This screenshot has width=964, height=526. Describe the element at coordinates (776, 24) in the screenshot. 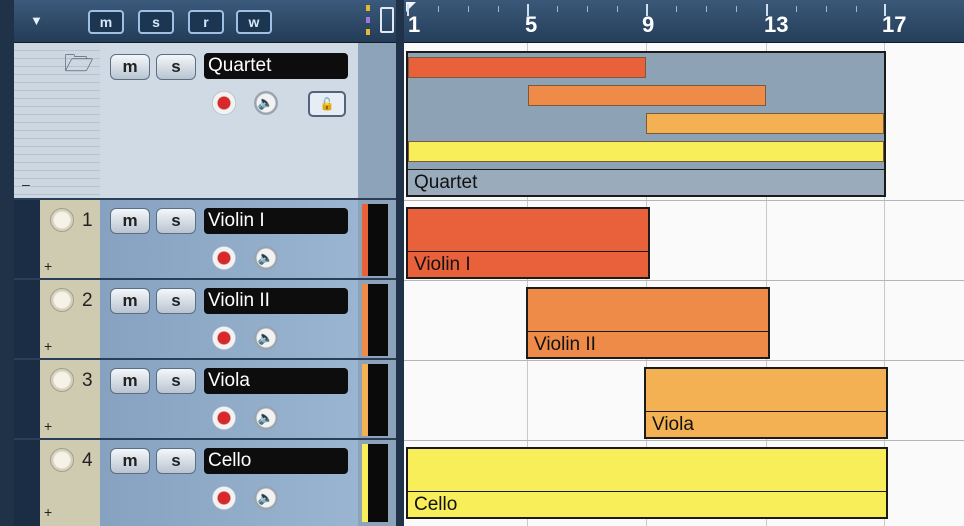

I see `ruler-mark-13: 13` at that location.